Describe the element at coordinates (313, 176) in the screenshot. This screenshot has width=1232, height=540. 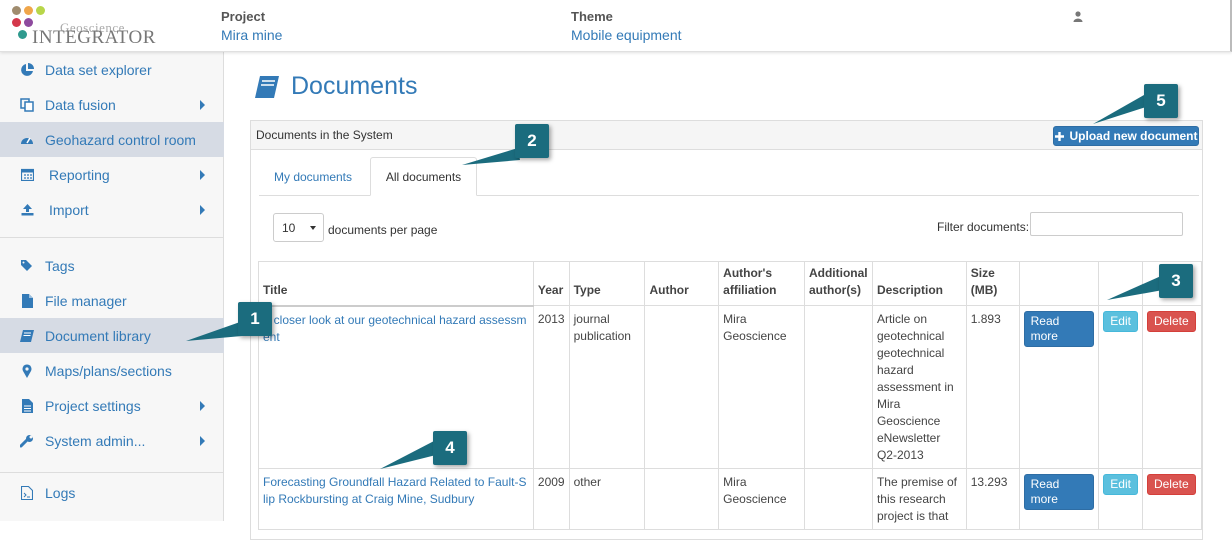
I see `tab-my-documents: My documents` at that location.